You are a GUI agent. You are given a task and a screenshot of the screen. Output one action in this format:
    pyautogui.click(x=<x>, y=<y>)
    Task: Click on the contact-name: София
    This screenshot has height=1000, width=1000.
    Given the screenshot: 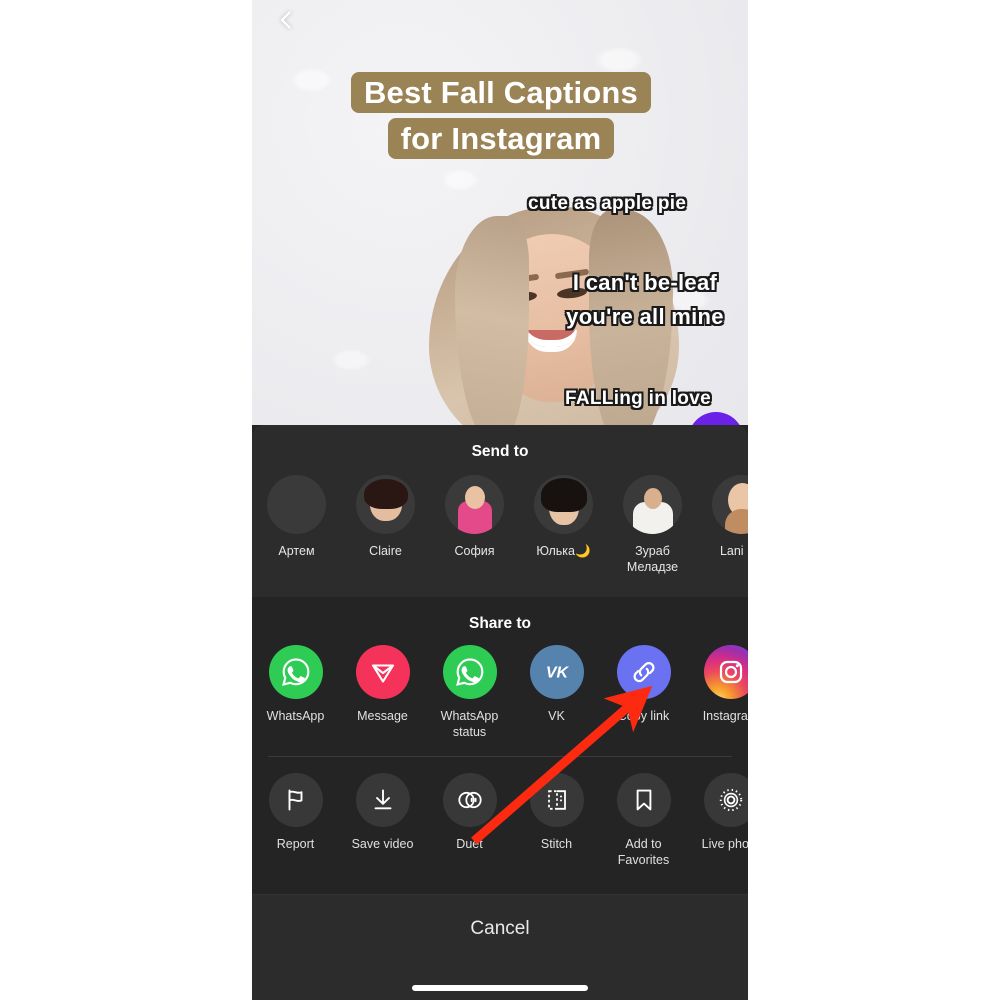 What is the action you would take?
    pyautogui.click(x=474, y=551)
    